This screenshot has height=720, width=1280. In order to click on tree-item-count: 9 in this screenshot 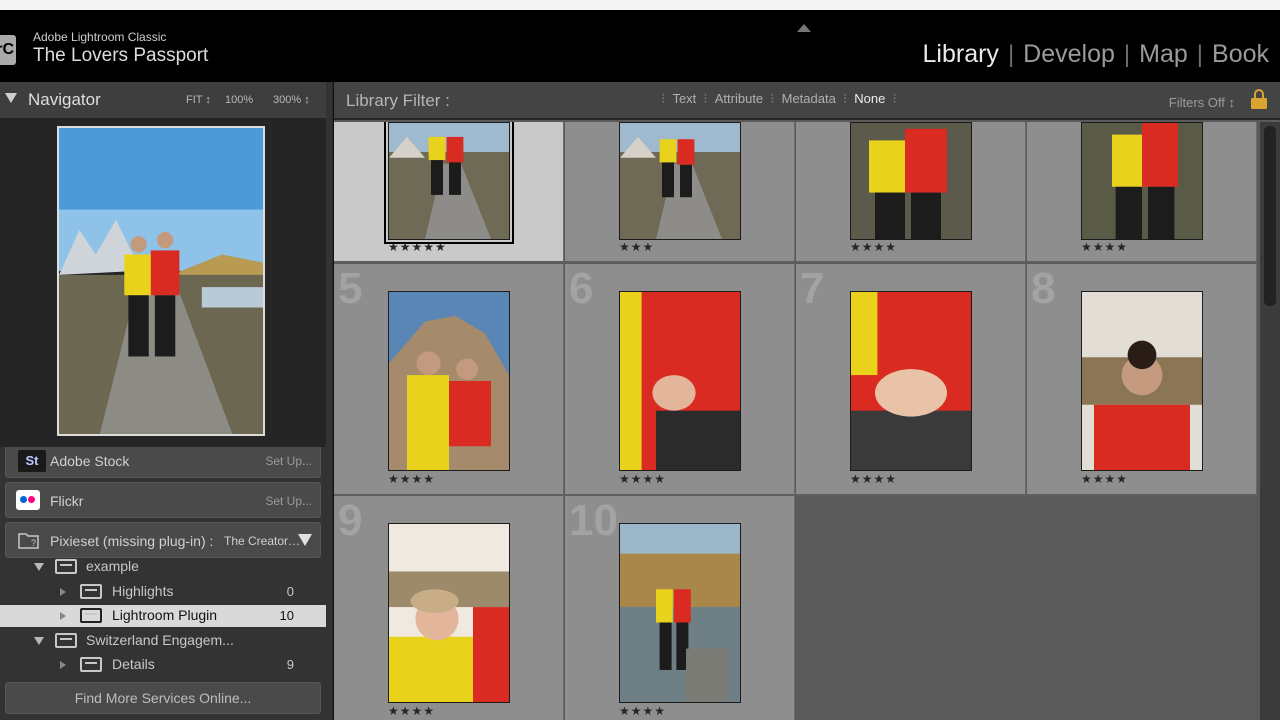, I will do `click(290, 664)`.